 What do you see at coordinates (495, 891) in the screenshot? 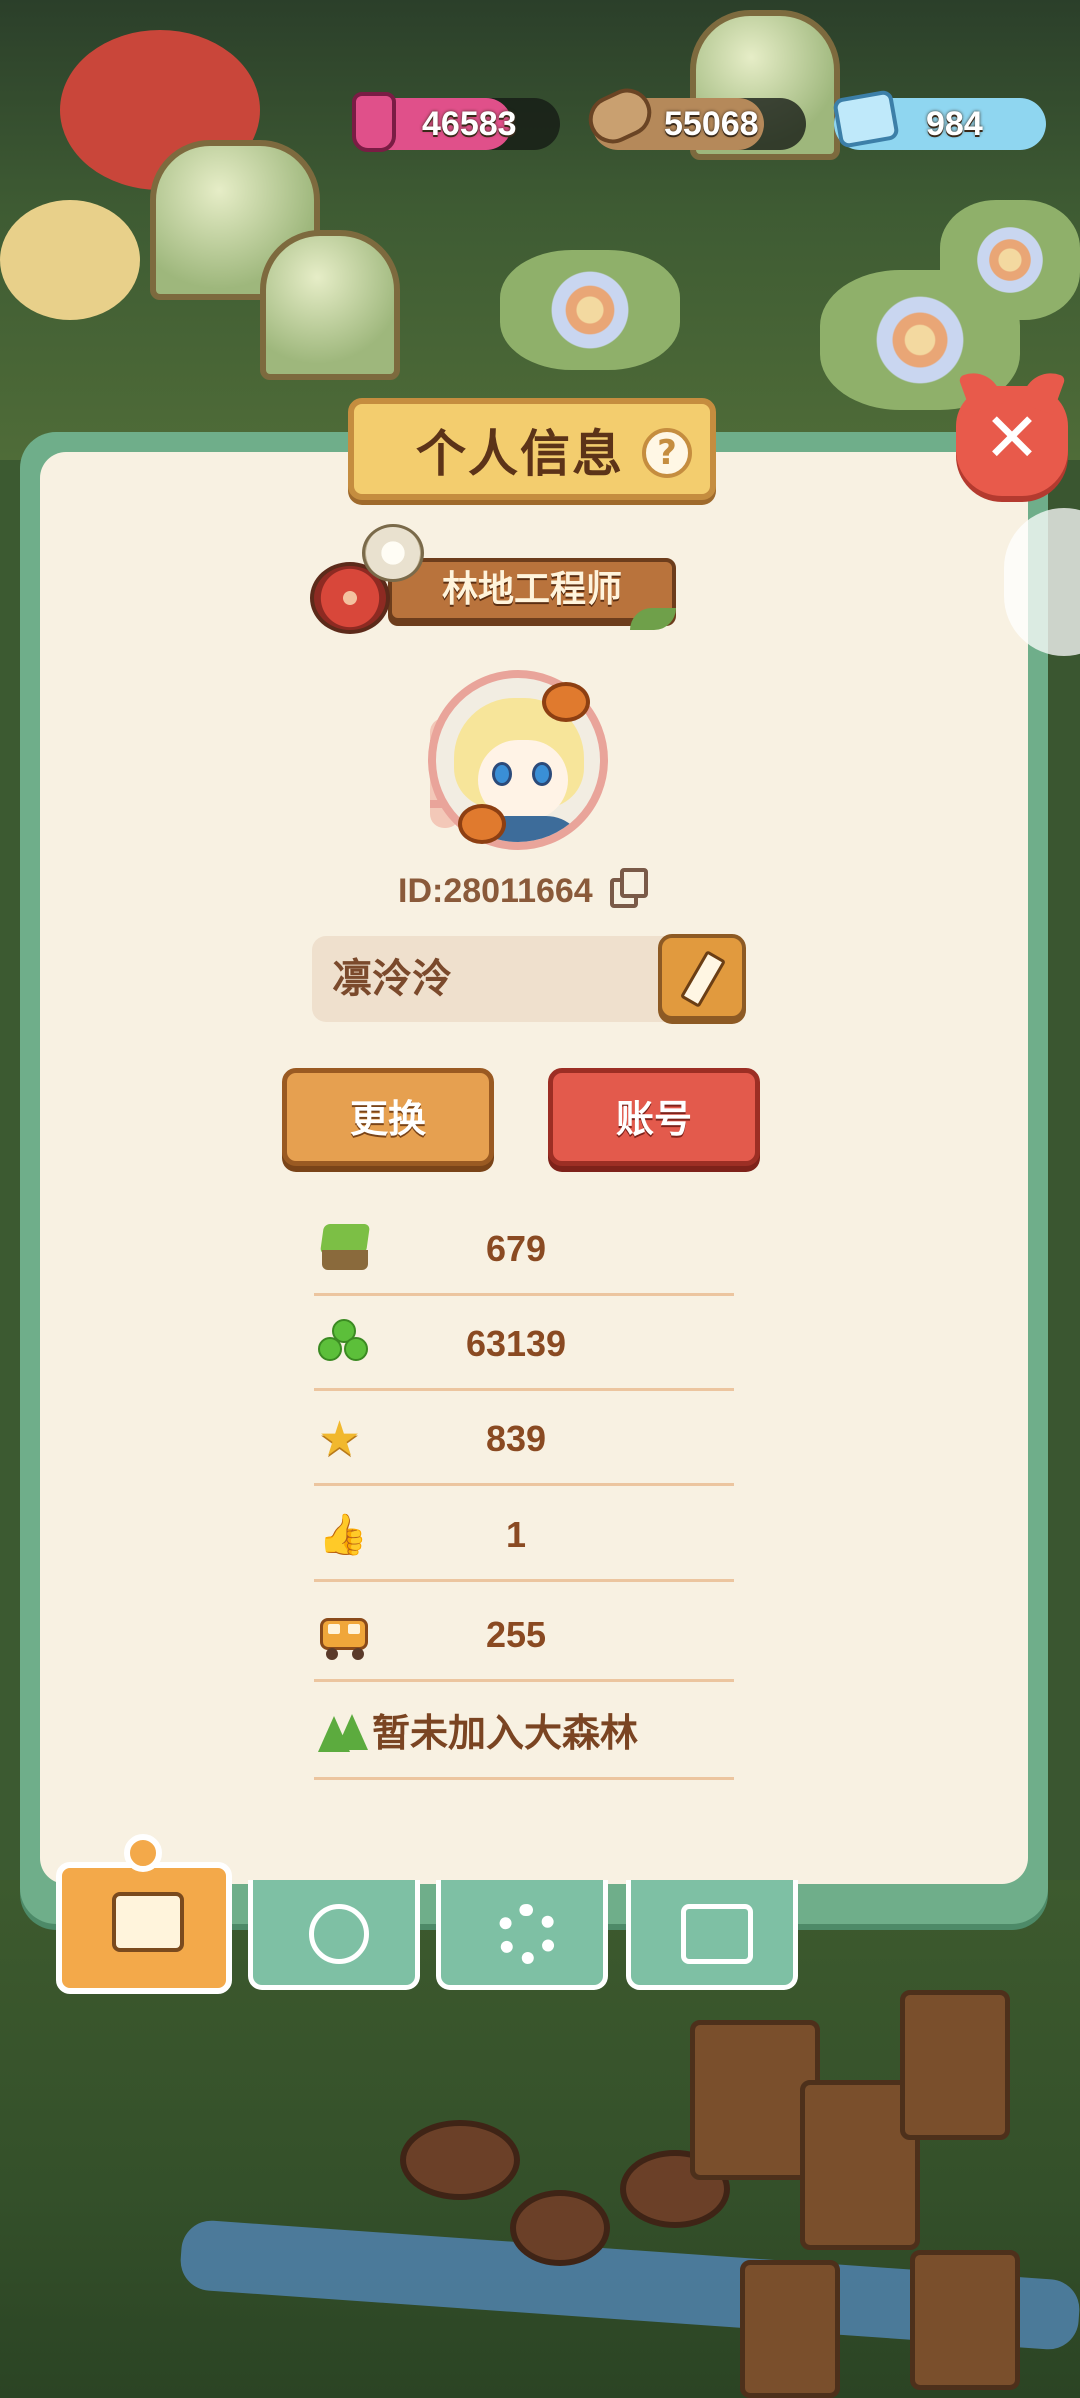
I see `player-id: ID:28011664` at bounding box center [495, 891].